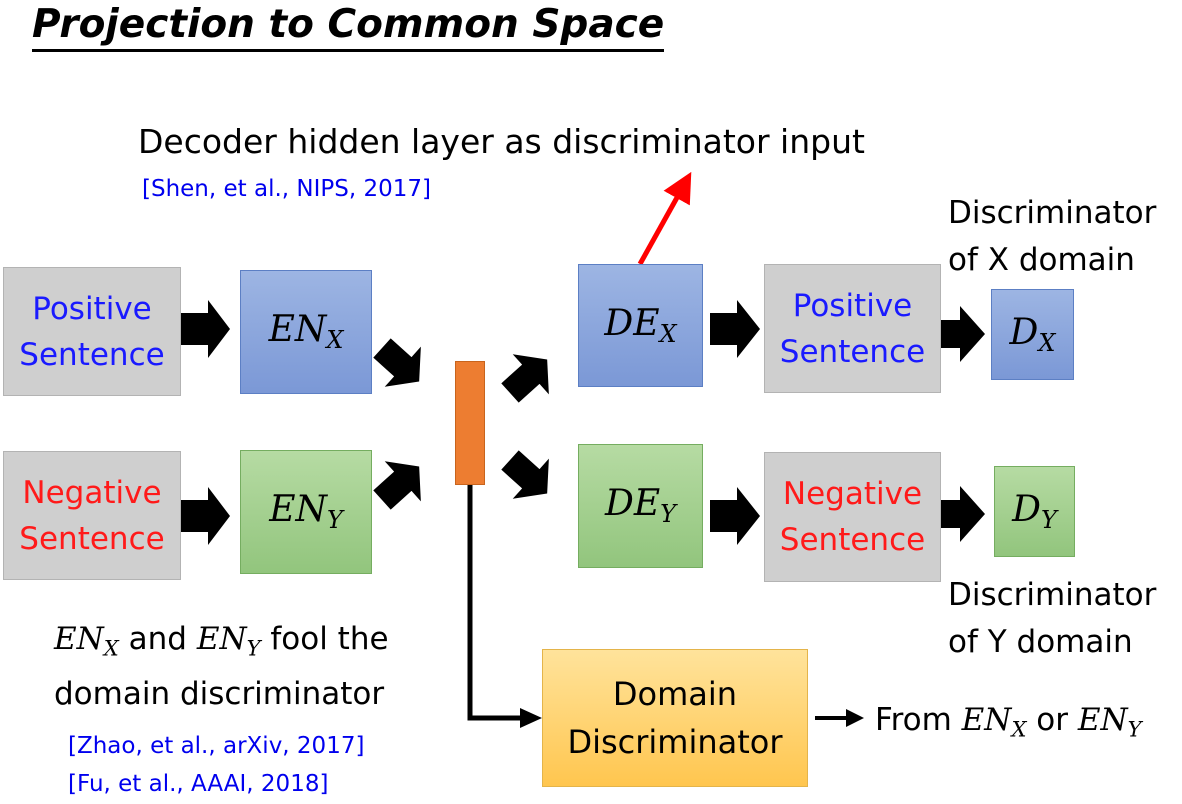  I want to click on discriminator-x-caption-line1: Discriminator, so click(1052, 213).